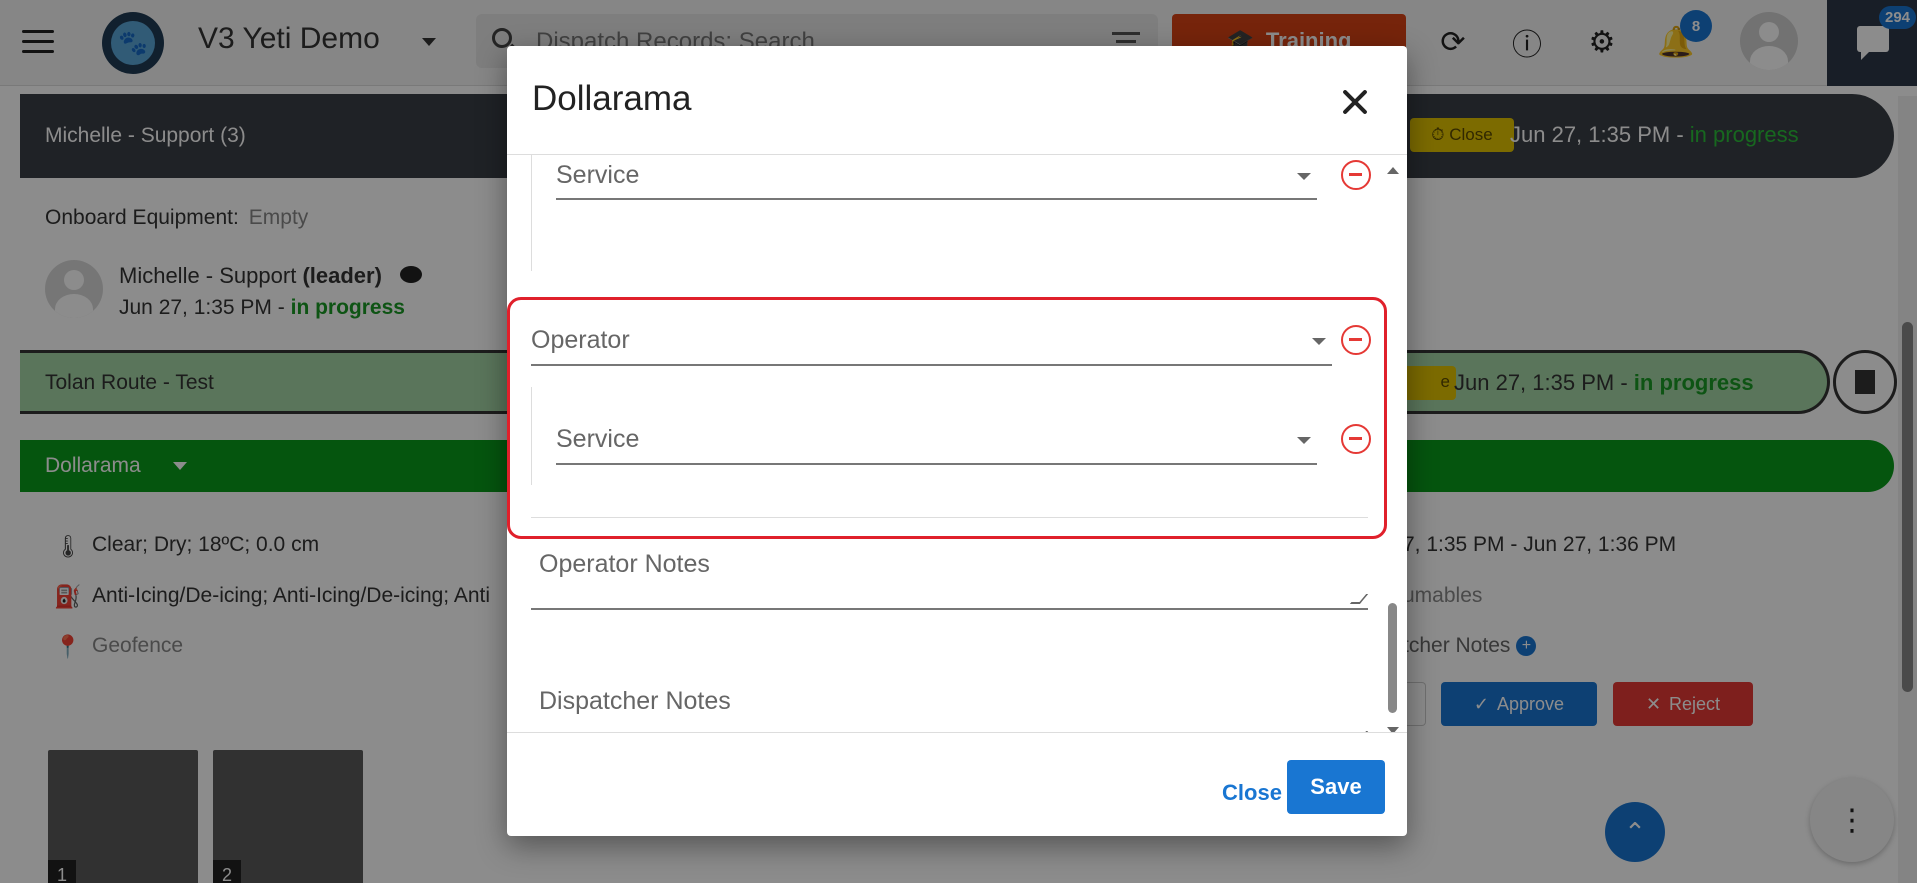  Describe the element at coordinates (612, 98) in the screenshot. I see `modal-title: Dollarama` at that location.